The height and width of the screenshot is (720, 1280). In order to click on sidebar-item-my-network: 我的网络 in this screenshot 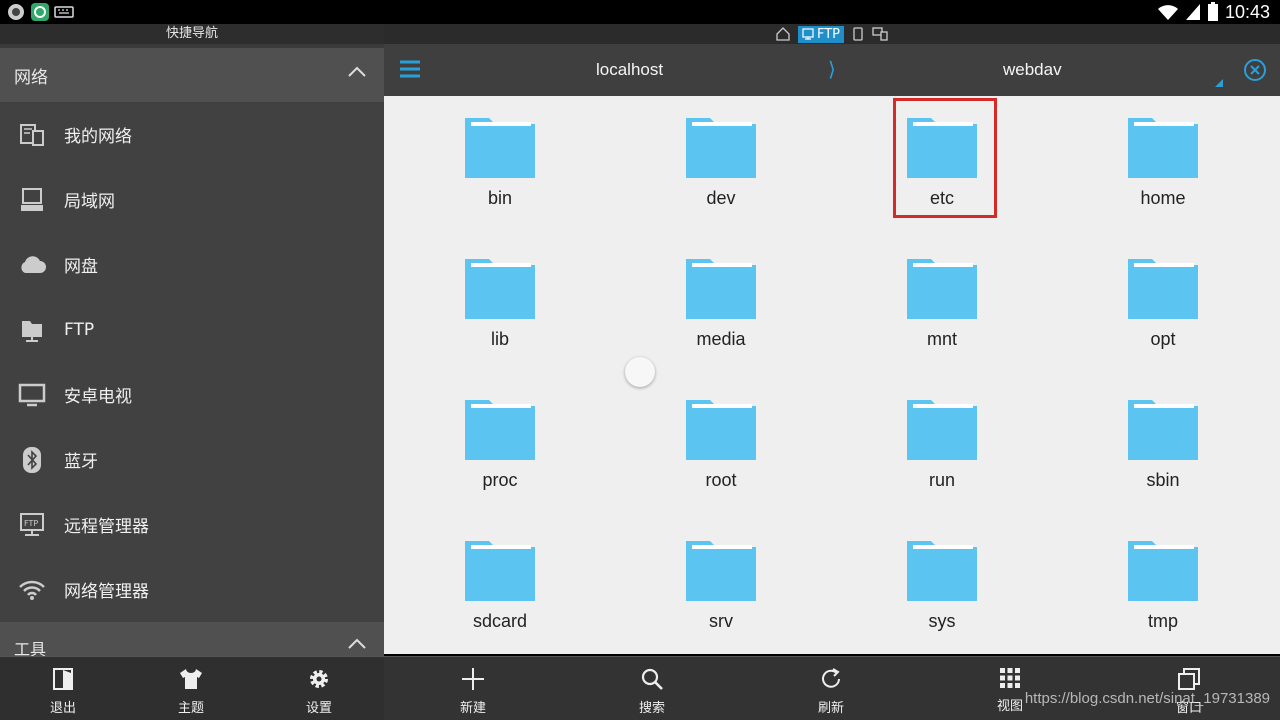, I will do `click(192, 134)`.